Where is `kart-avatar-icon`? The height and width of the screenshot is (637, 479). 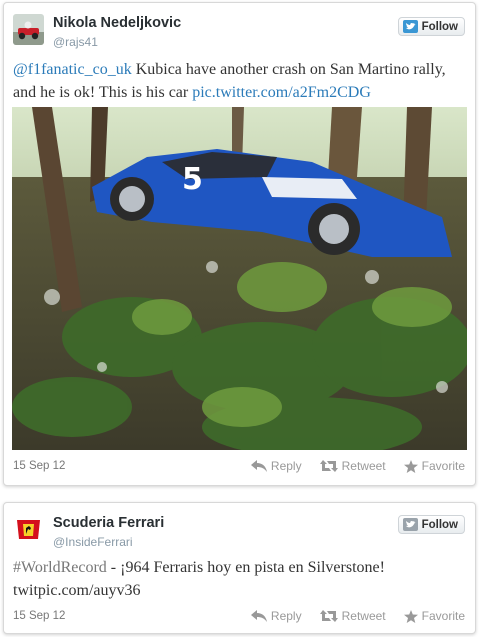
kart-avatar-icon is located at coordinates (28, 29).